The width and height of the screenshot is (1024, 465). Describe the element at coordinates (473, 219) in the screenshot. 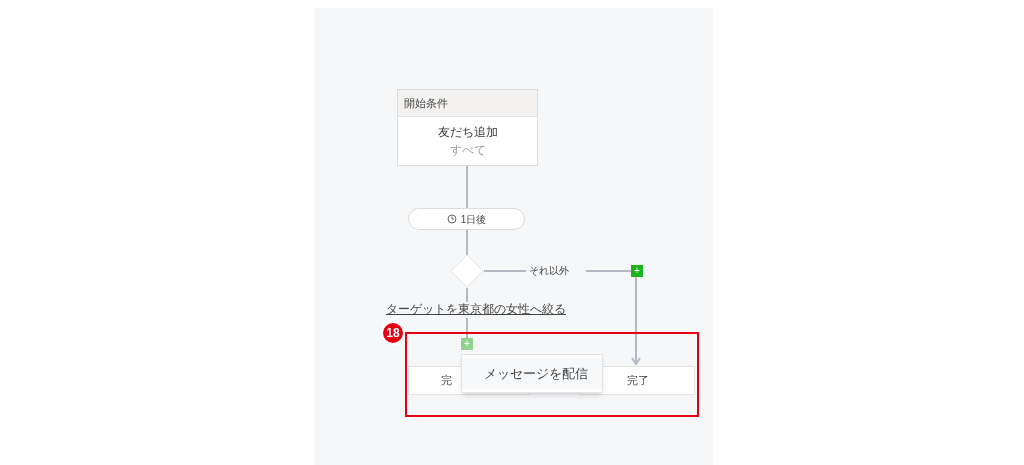

I see `delay-label: 1日後` at that location.